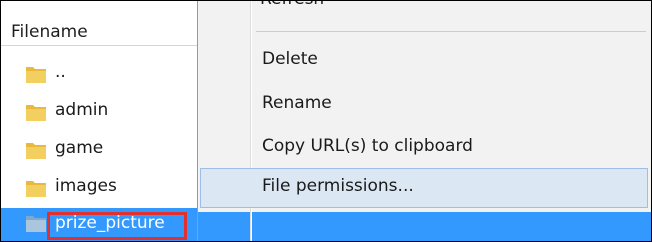 The width and height of the screenshot is (652, 242). I want to click on file-row-images: images, so click(101, 187).